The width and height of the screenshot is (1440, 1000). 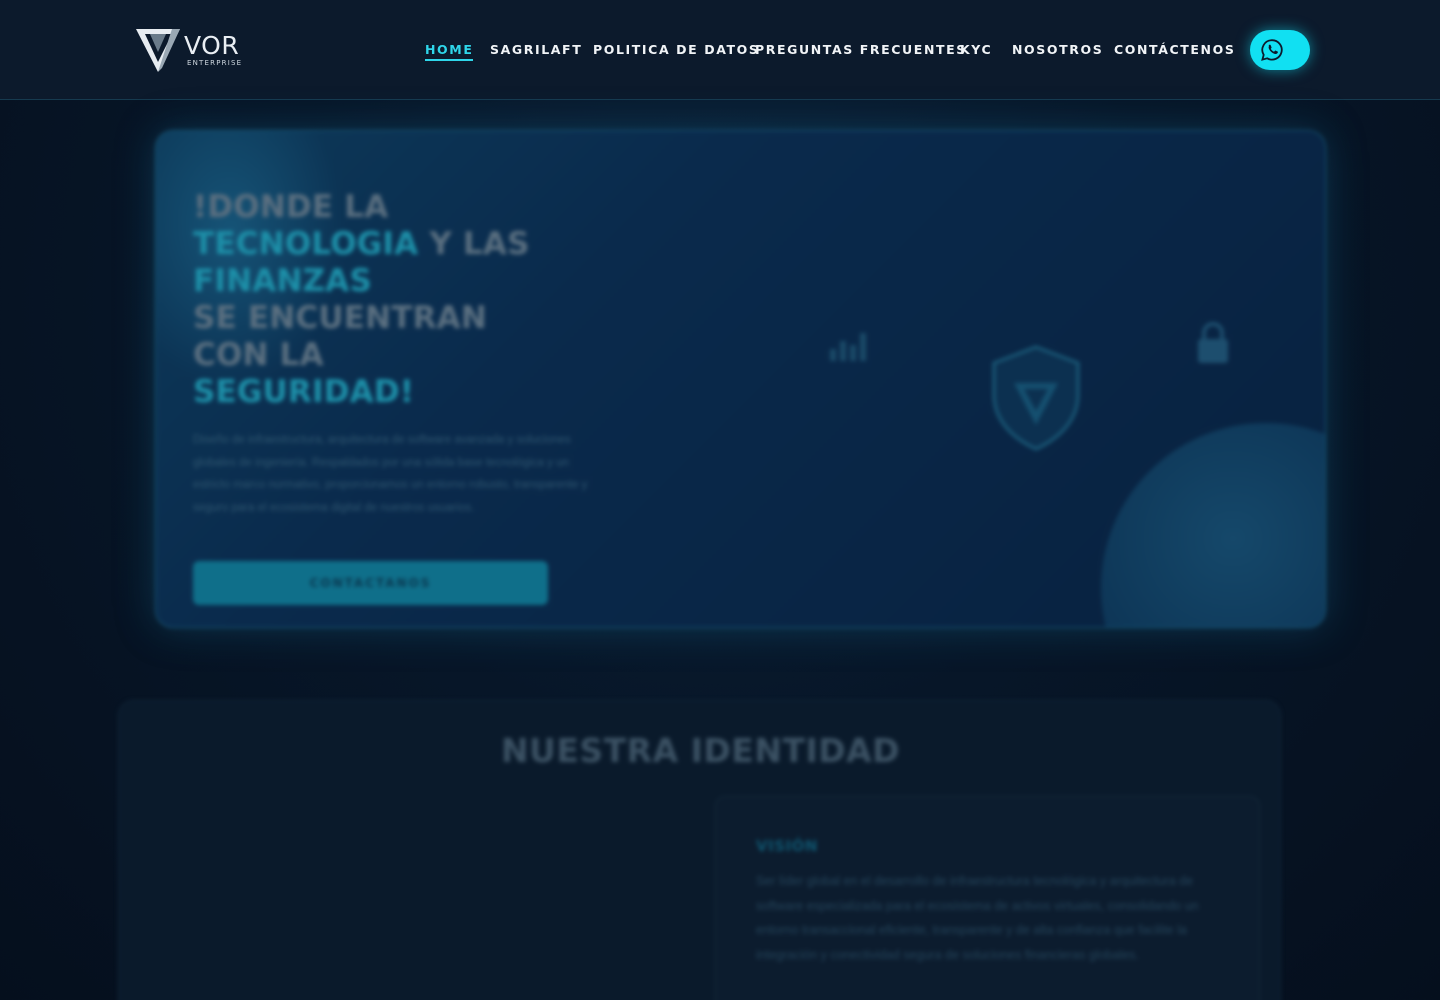 What do you see at coordinates (536, 50) in the screenshot?
I see `nav-sagrilaft: SAGRILAFT` at bounding box center [536, 50].